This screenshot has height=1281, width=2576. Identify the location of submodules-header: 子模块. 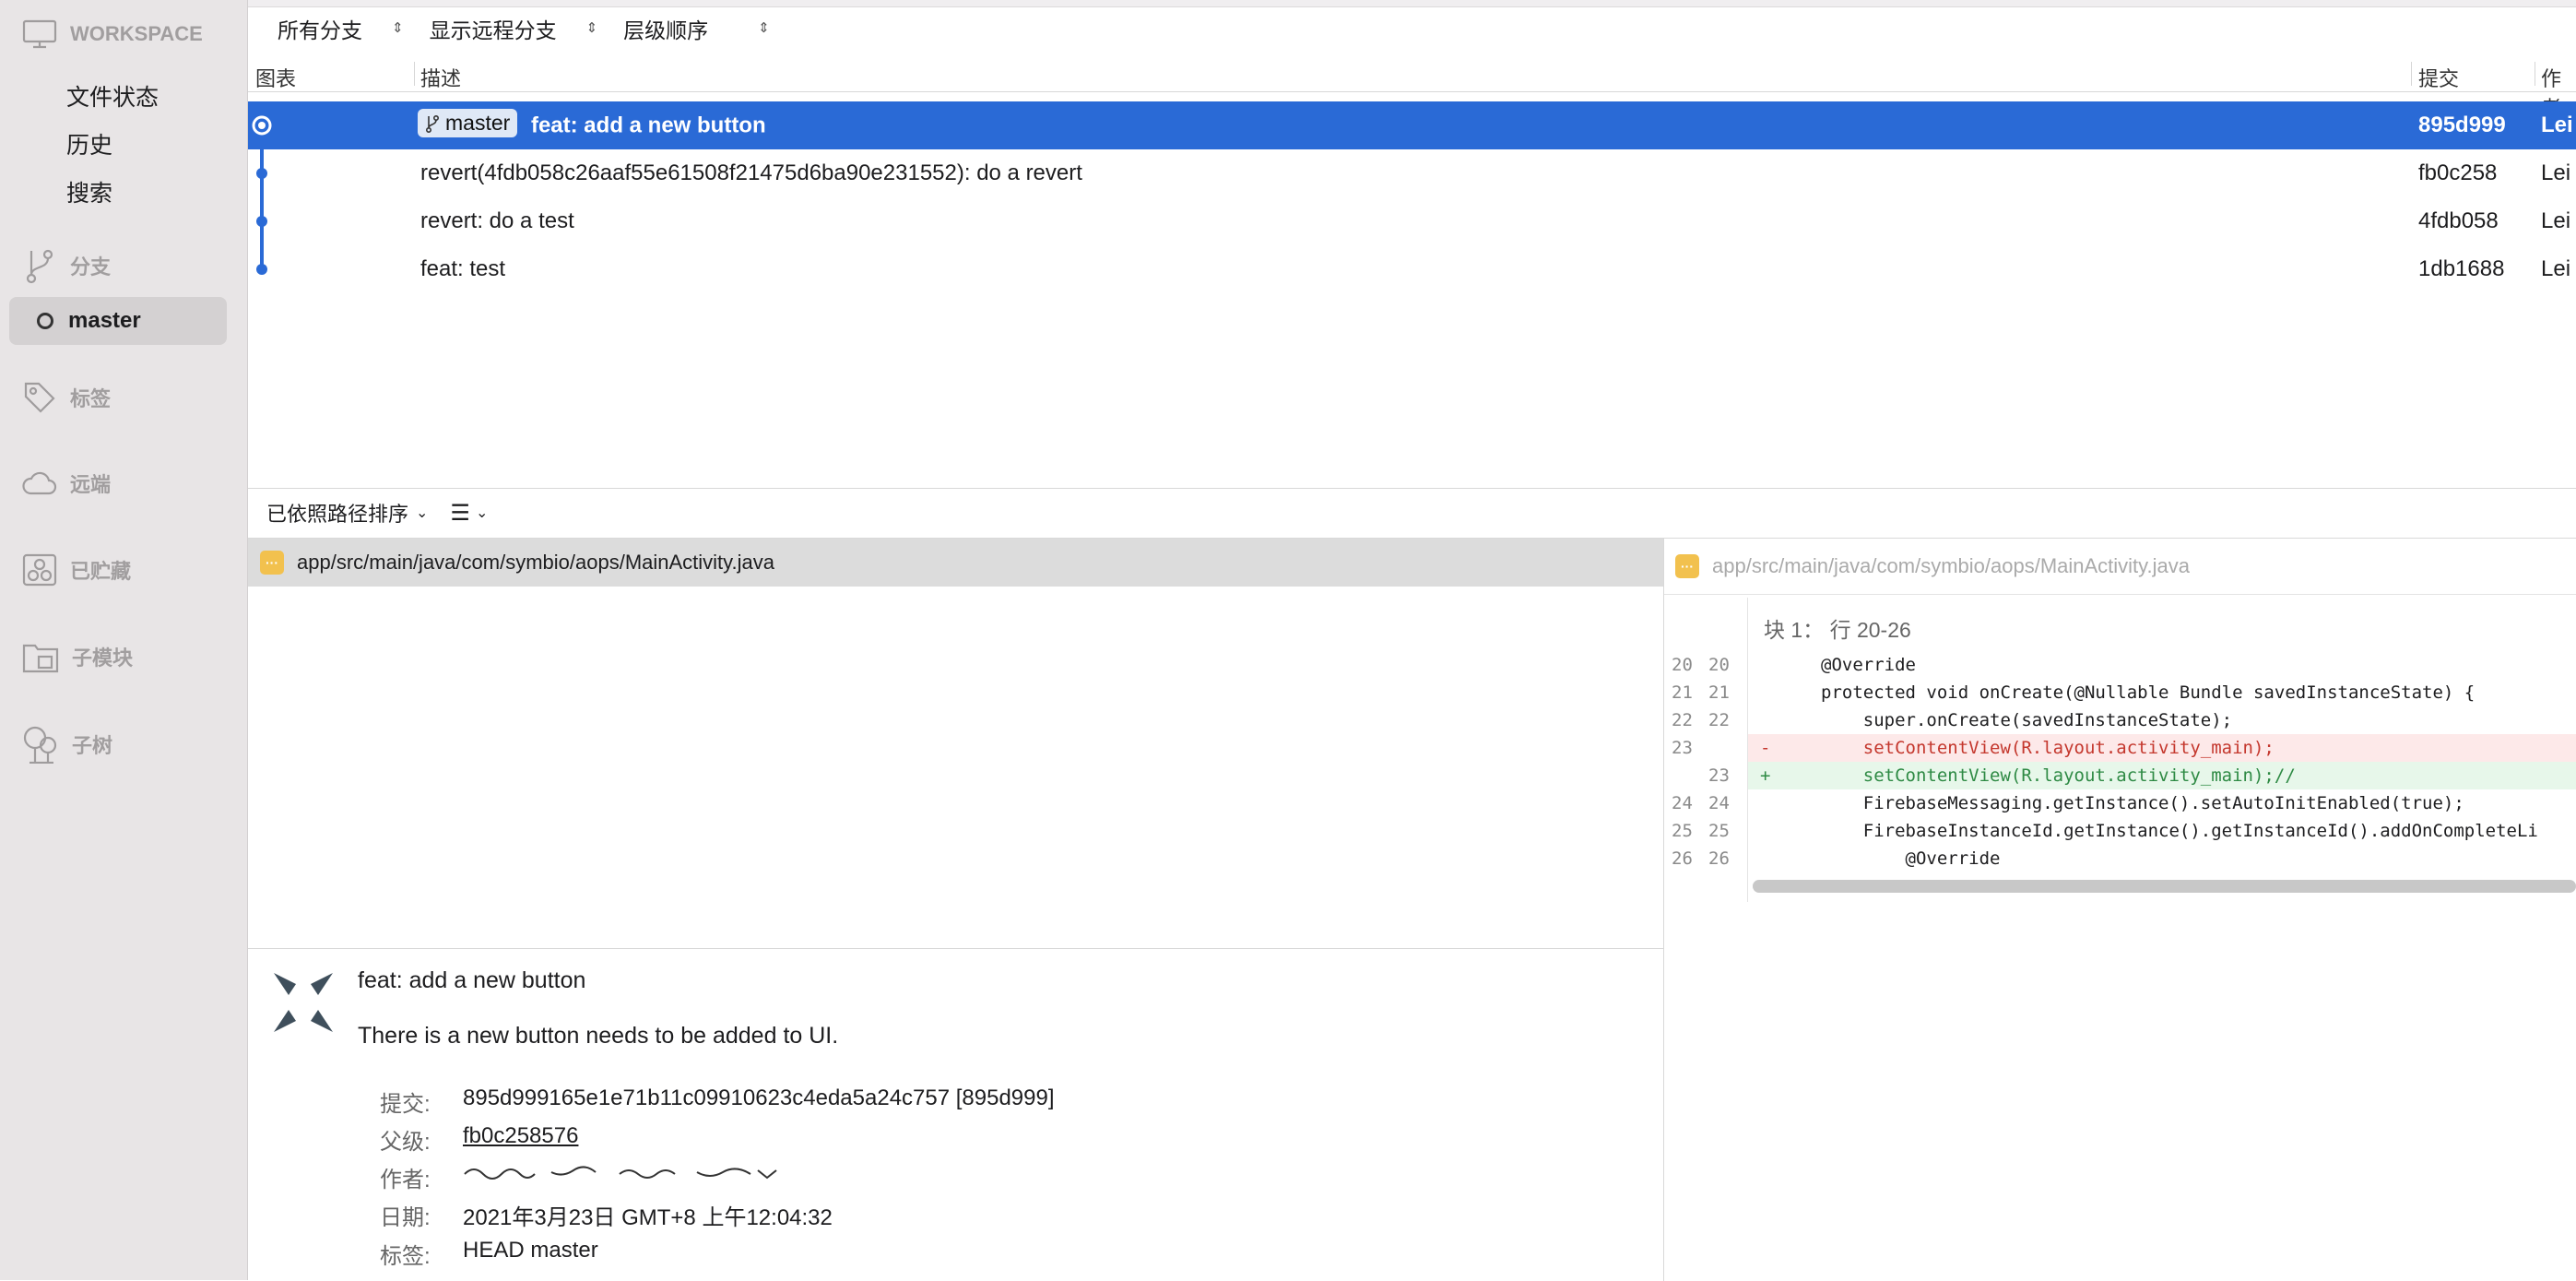
(77, 656).